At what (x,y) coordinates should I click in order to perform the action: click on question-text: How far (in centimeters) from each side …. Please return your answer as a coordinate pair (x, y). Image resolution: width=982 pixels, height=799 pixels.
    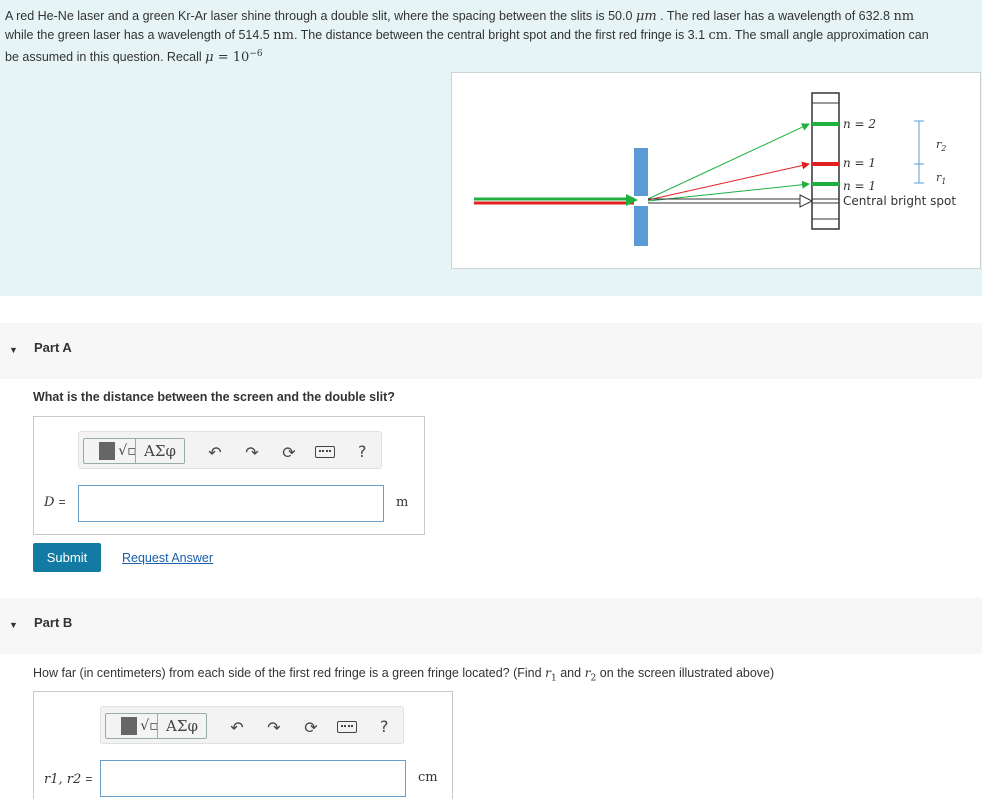
    Looking at the image, I should click on (289, 673).